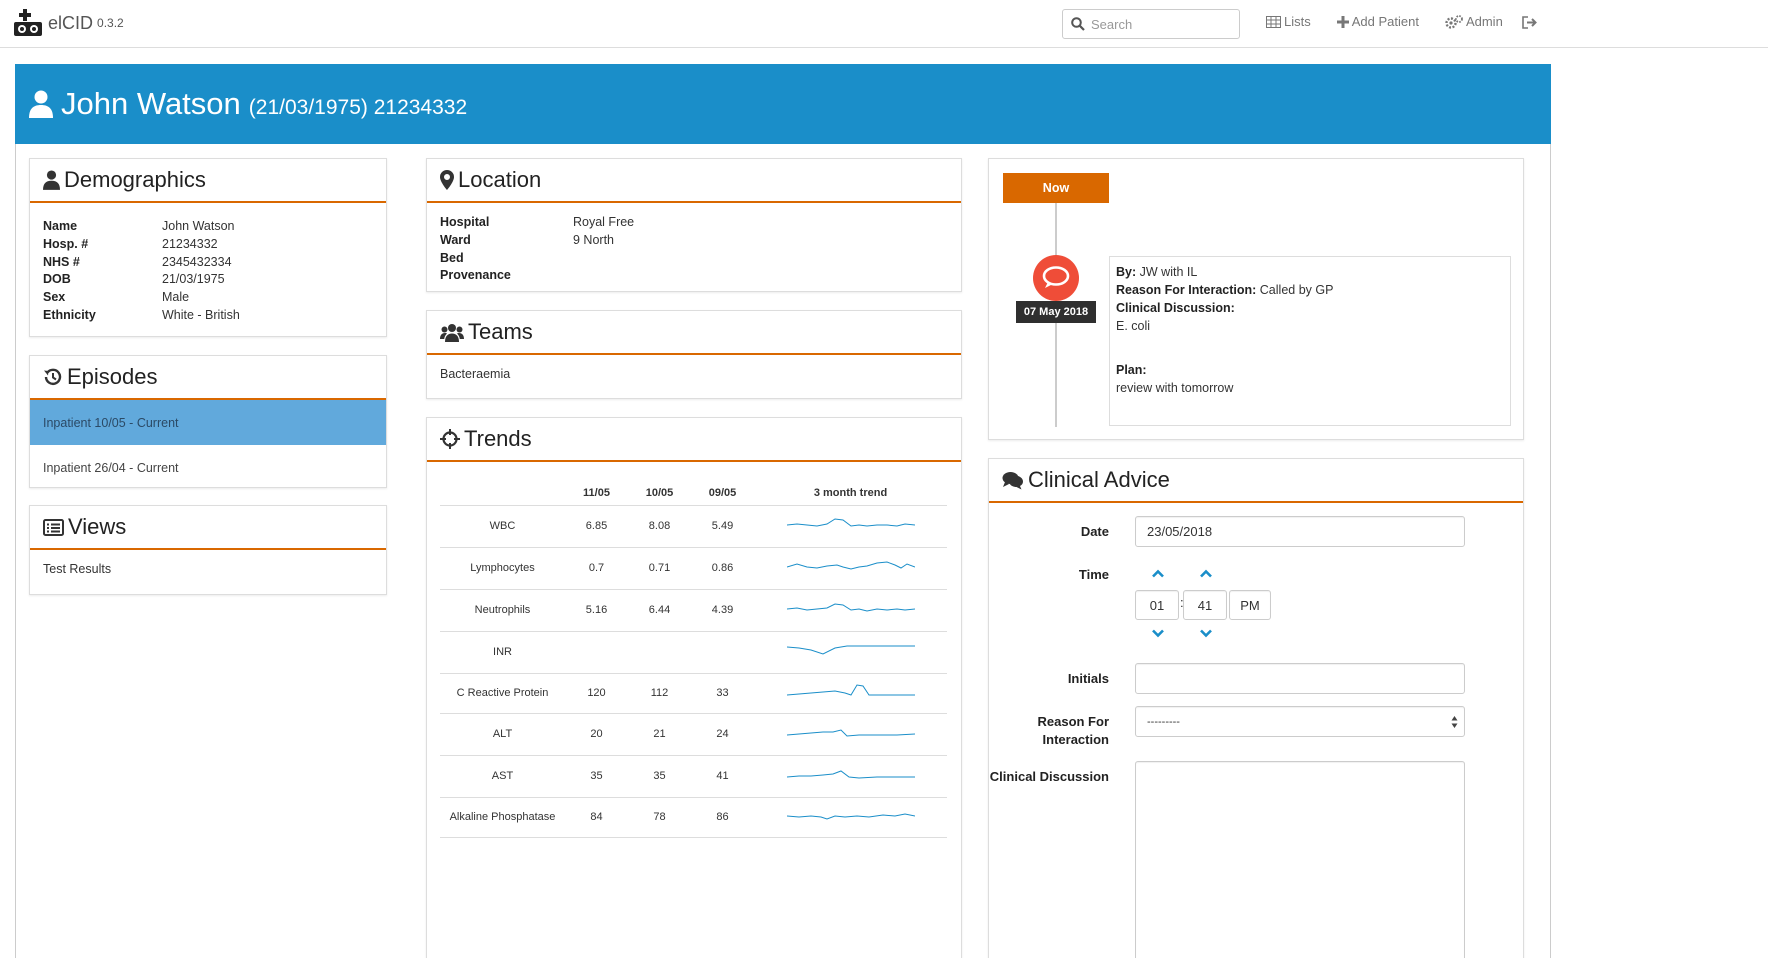 The height and width of the screenshot is (958, 1768). I want to click on test-value, so click(659, 652).